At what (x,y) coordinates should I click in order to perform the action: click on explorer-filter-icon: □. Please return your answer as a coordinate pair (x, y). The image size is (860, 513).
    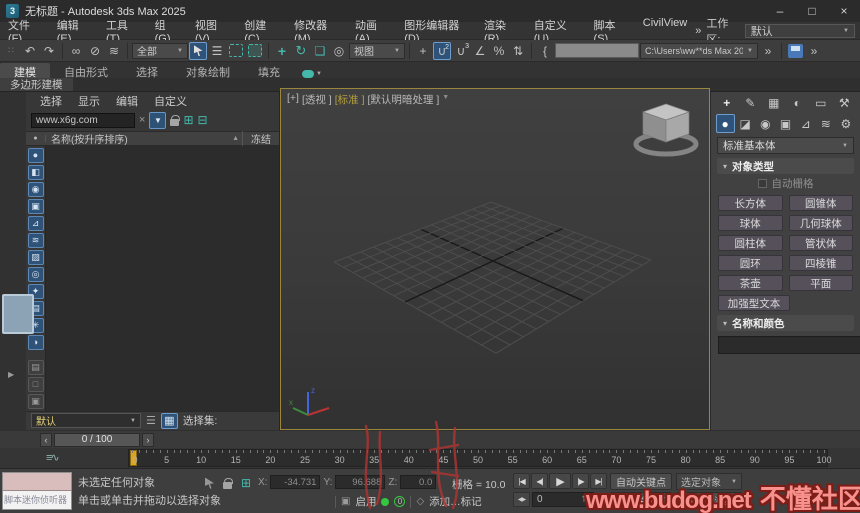
    Looking at the image, I should click on (35, 384).